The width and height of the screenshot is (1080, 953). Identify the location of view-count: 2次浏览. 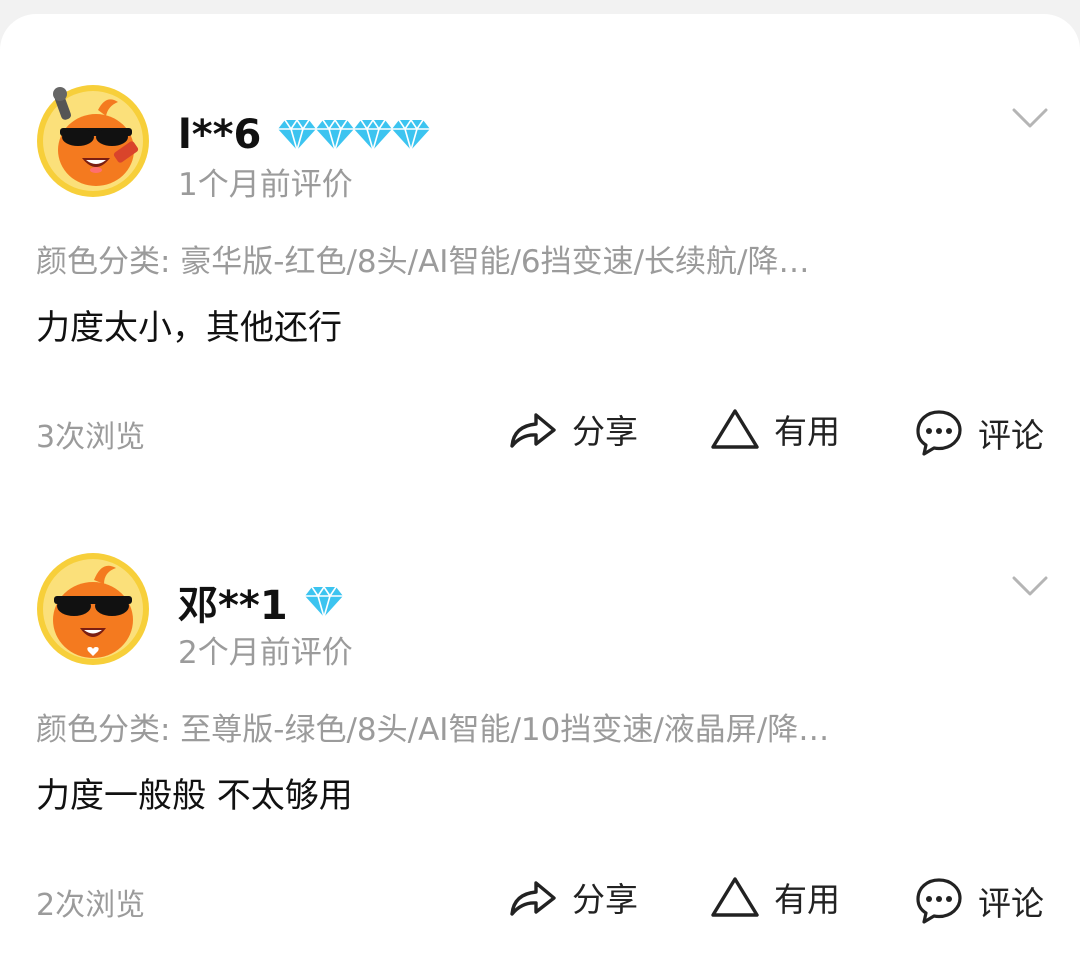
(91, 905).